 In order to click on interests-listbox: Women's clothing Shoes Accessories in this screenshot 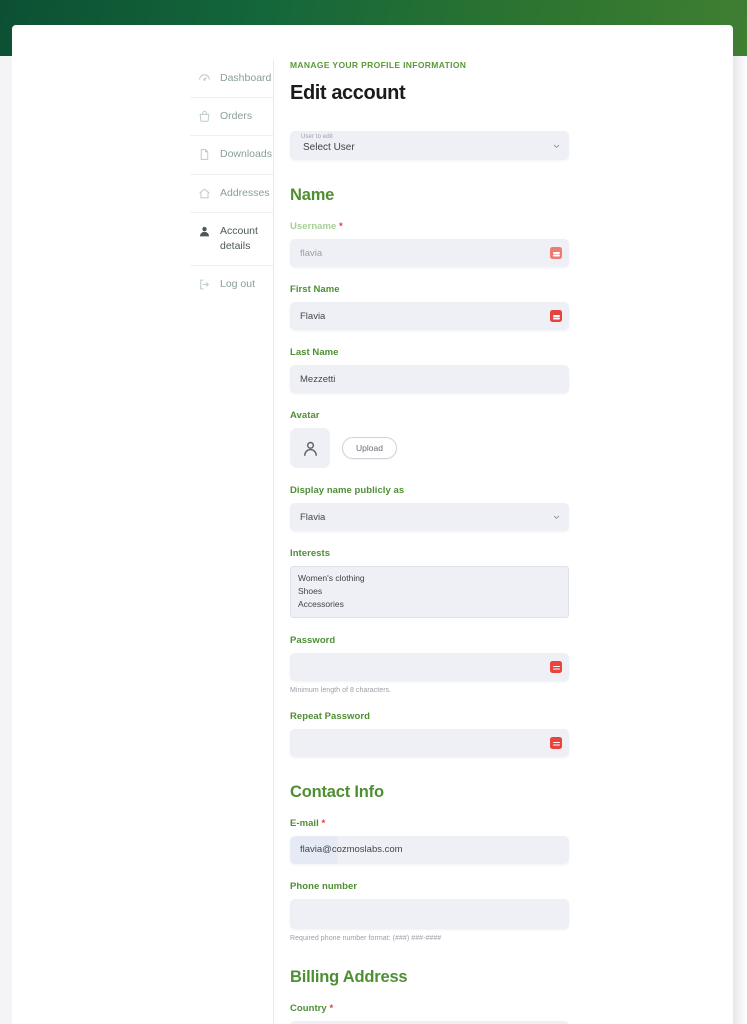, I will do `click(429, 592)`.